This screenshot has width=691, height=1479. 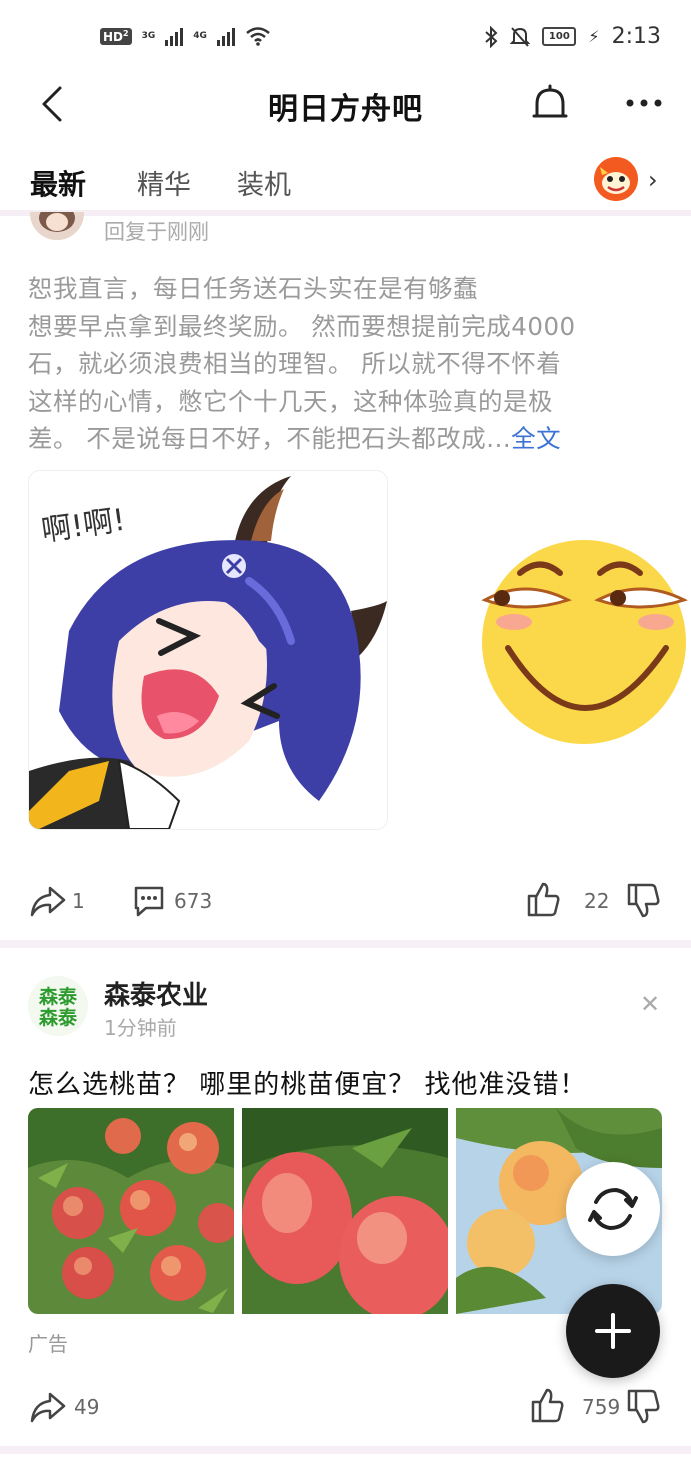 What do you see at coordinates (57, 226) in the screenshot?
I see `avatar` at bounding box center [57, 226].